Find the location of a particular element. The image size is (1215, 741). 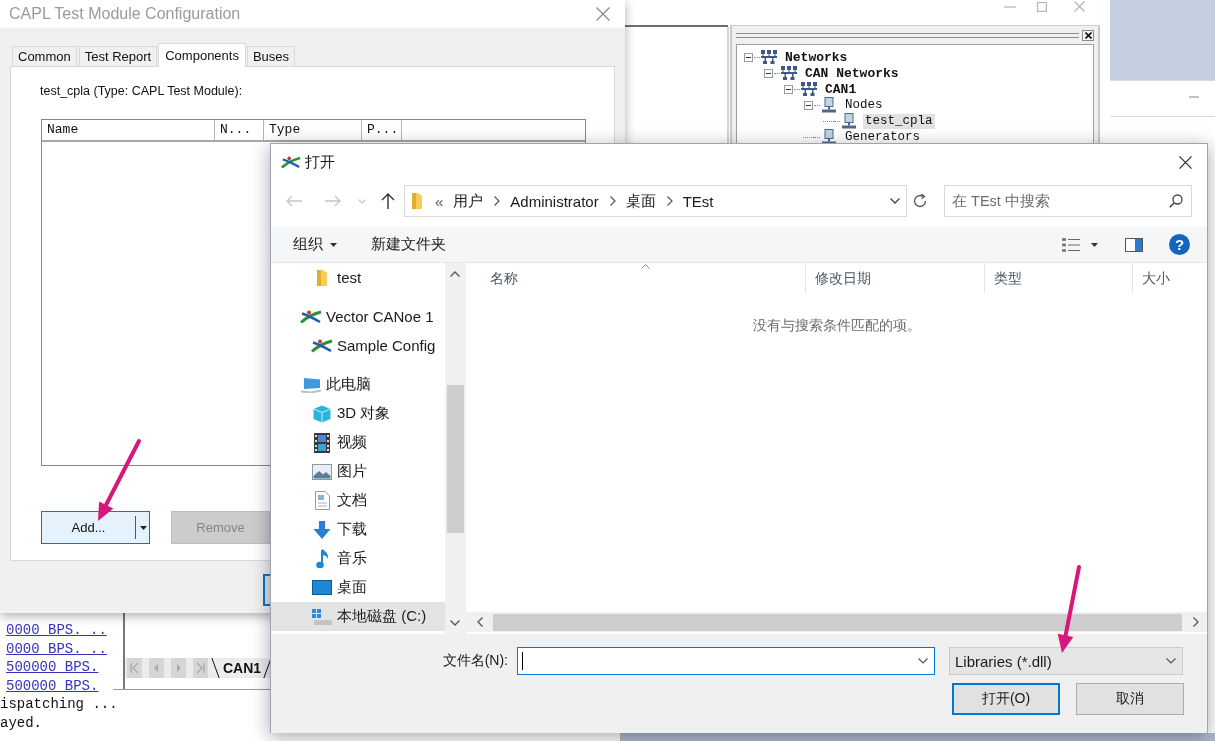

tab: Common is located at coordinates (44, 56).